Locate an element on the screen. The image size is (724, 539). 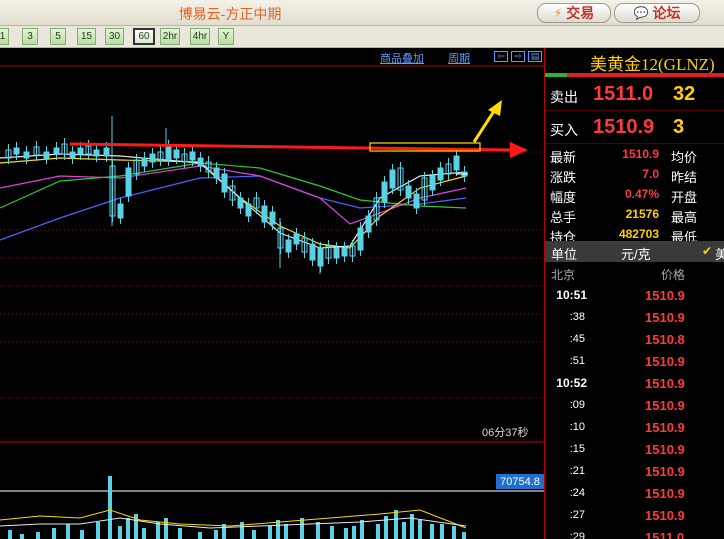
tick-time: :29 is located at coordinates (577, 535).